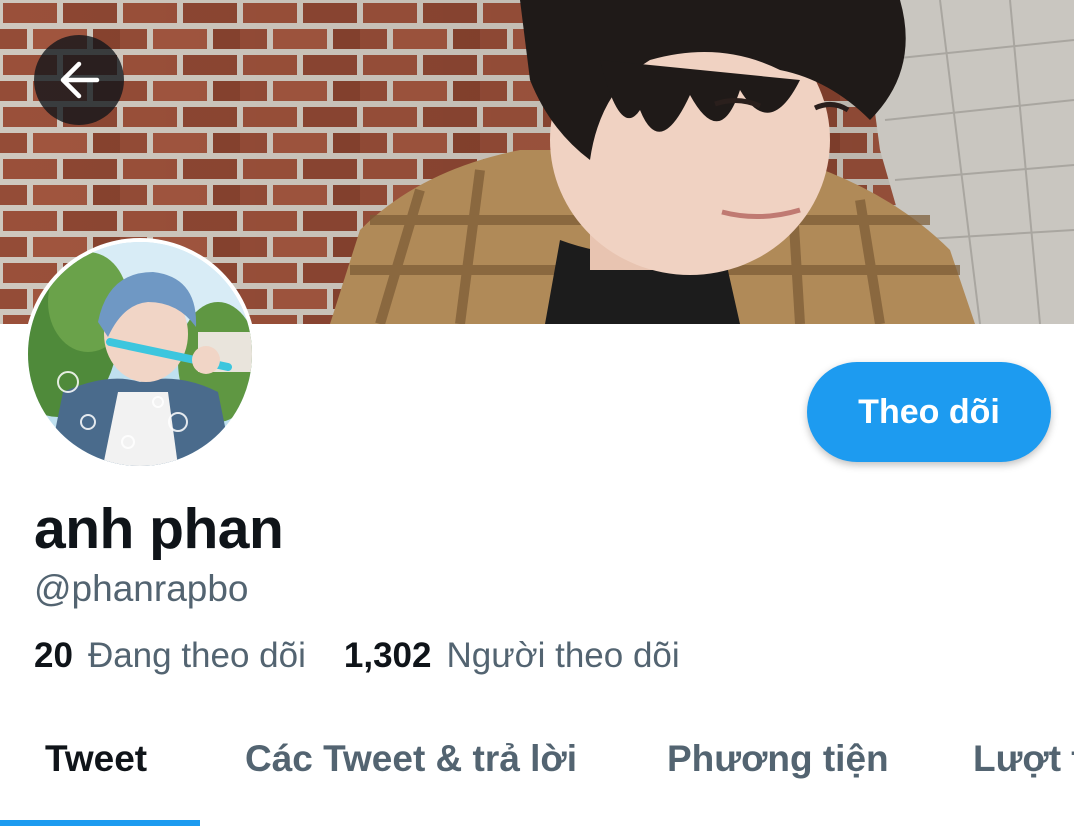  What do you see at coordinates (100, 823) in the screenshot?
I see `active-tab-indicator` at bounding box center [100, 823].